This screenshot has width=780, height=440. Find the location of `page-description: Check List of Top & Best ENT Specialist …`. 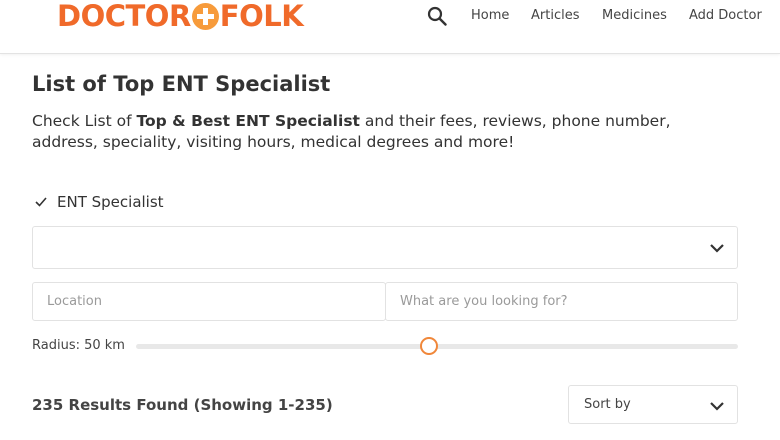

page-description: Check List of Top & Best ENT Specialist … is located at coordinates (382, 132).